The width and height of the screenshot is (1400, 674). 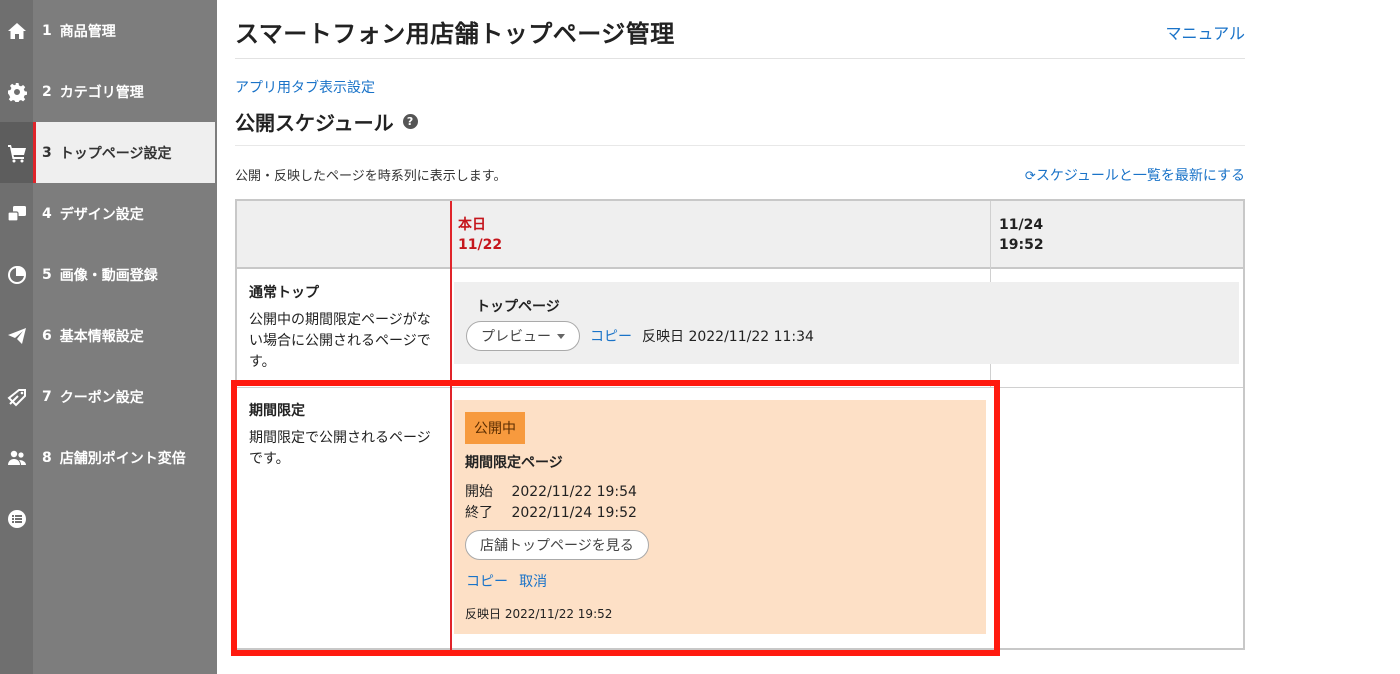 I want to click on sidebar-item-coupon-settings: 7 クーポン設定, so click(x=125, y=396).